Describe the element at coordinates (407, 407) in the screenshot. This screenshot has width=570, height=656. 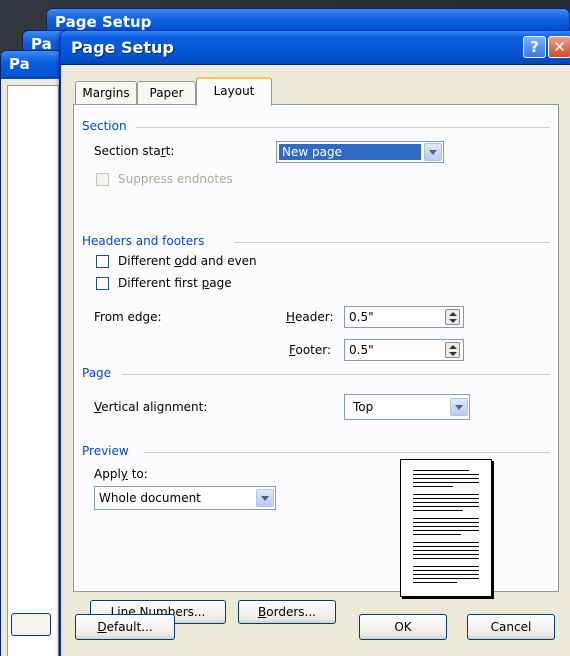
I see `vertical-alignment-select: Top` at that location.